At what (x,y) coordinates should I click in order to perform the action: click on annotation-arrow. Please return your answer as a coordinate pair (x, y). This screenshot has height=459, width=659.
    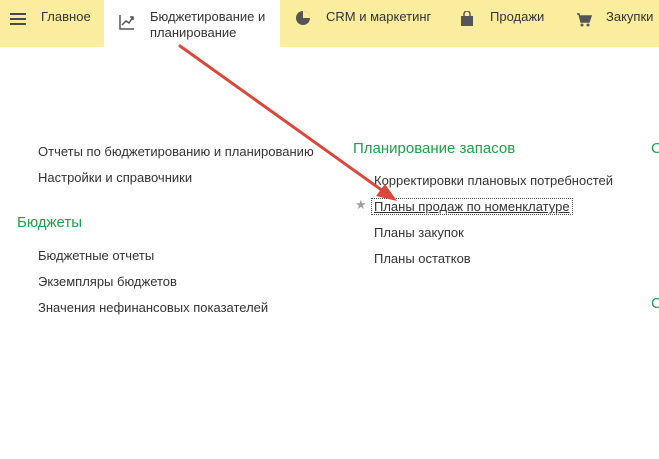
    Looking at the image, I should click on (287, 122).